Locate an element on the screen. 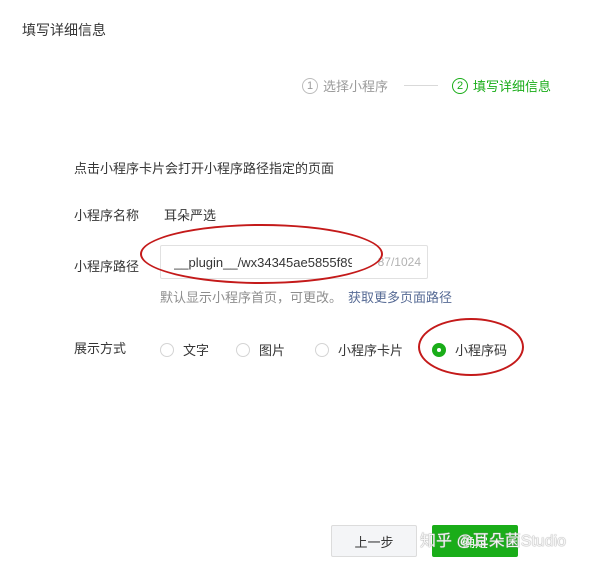 The width and height of the screenshot is (597, 561). step-divider is located at coordinates (421, 85).